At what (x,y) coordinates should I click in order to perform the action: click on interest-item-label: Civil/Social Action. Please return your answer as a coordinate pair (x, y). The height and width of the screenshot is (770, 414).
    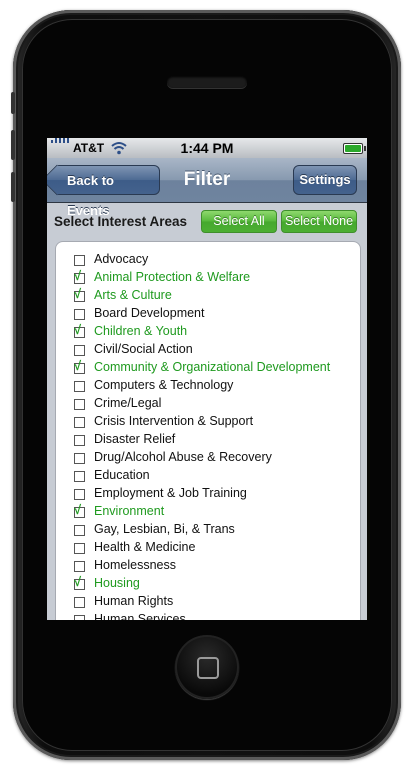
    Looking at the image, I should click on (143, 349).